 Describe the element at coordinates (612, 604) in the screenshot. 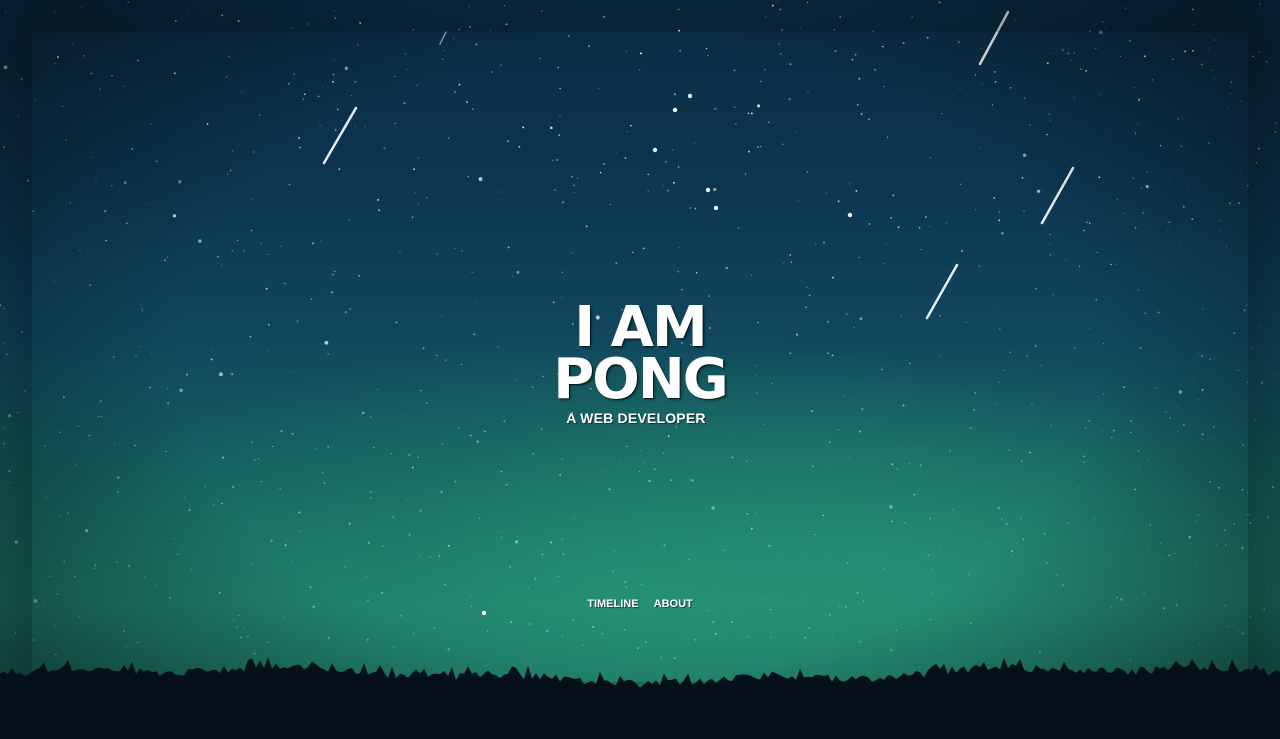

I see `nav-link-timeline: TIMELINE` at that location.